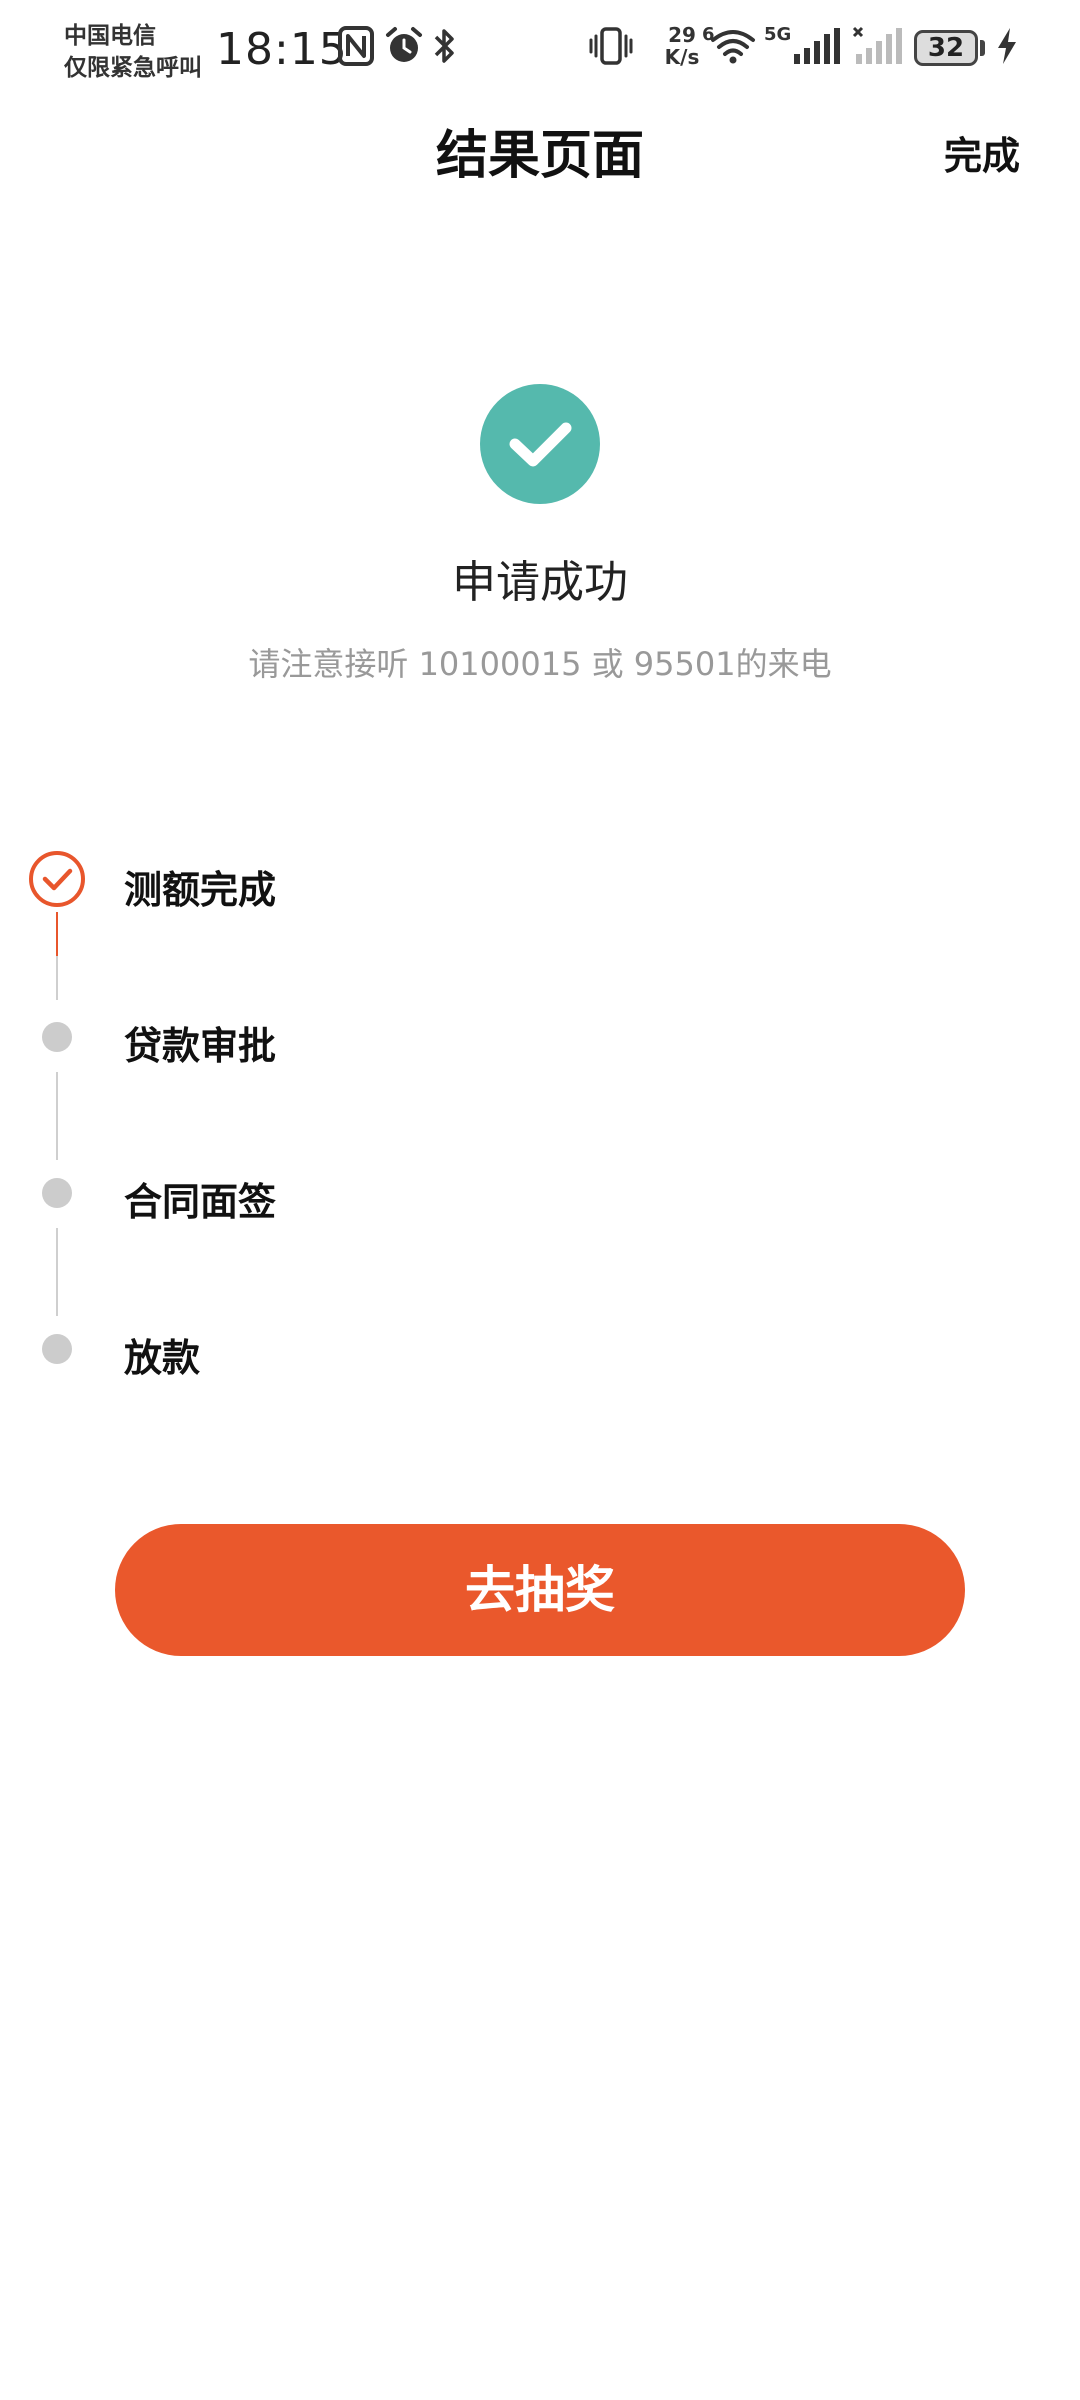 Image resolution: width=1080 pixels, height=2400 pixels. Describe the element at coordinates (133, 52) in the screenshot. I see `carrier-info: 中国电信 仅限紧急呼叫` at that location.